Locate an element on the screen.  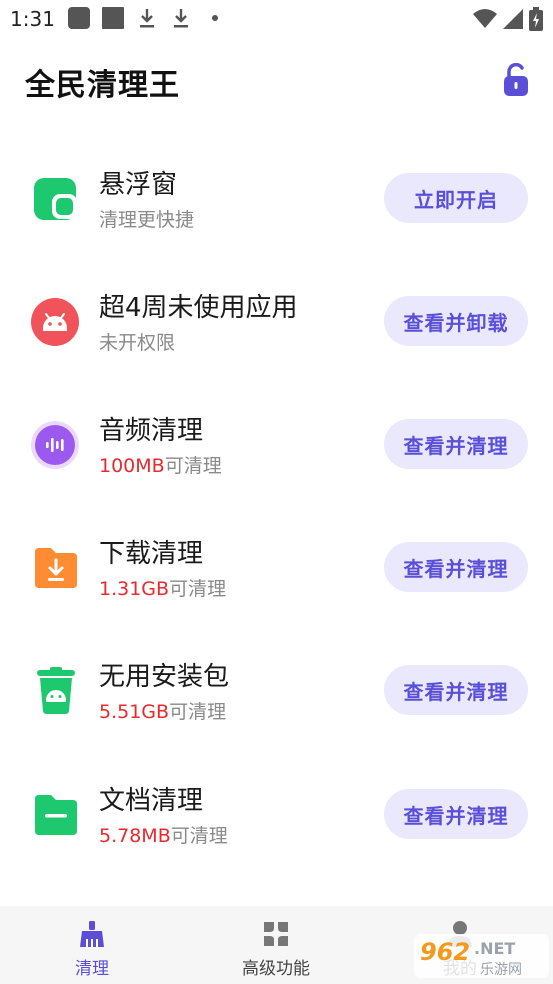
site-watermark-logo: 962 .NET 乐游网 is located at coordinates (481, 956).